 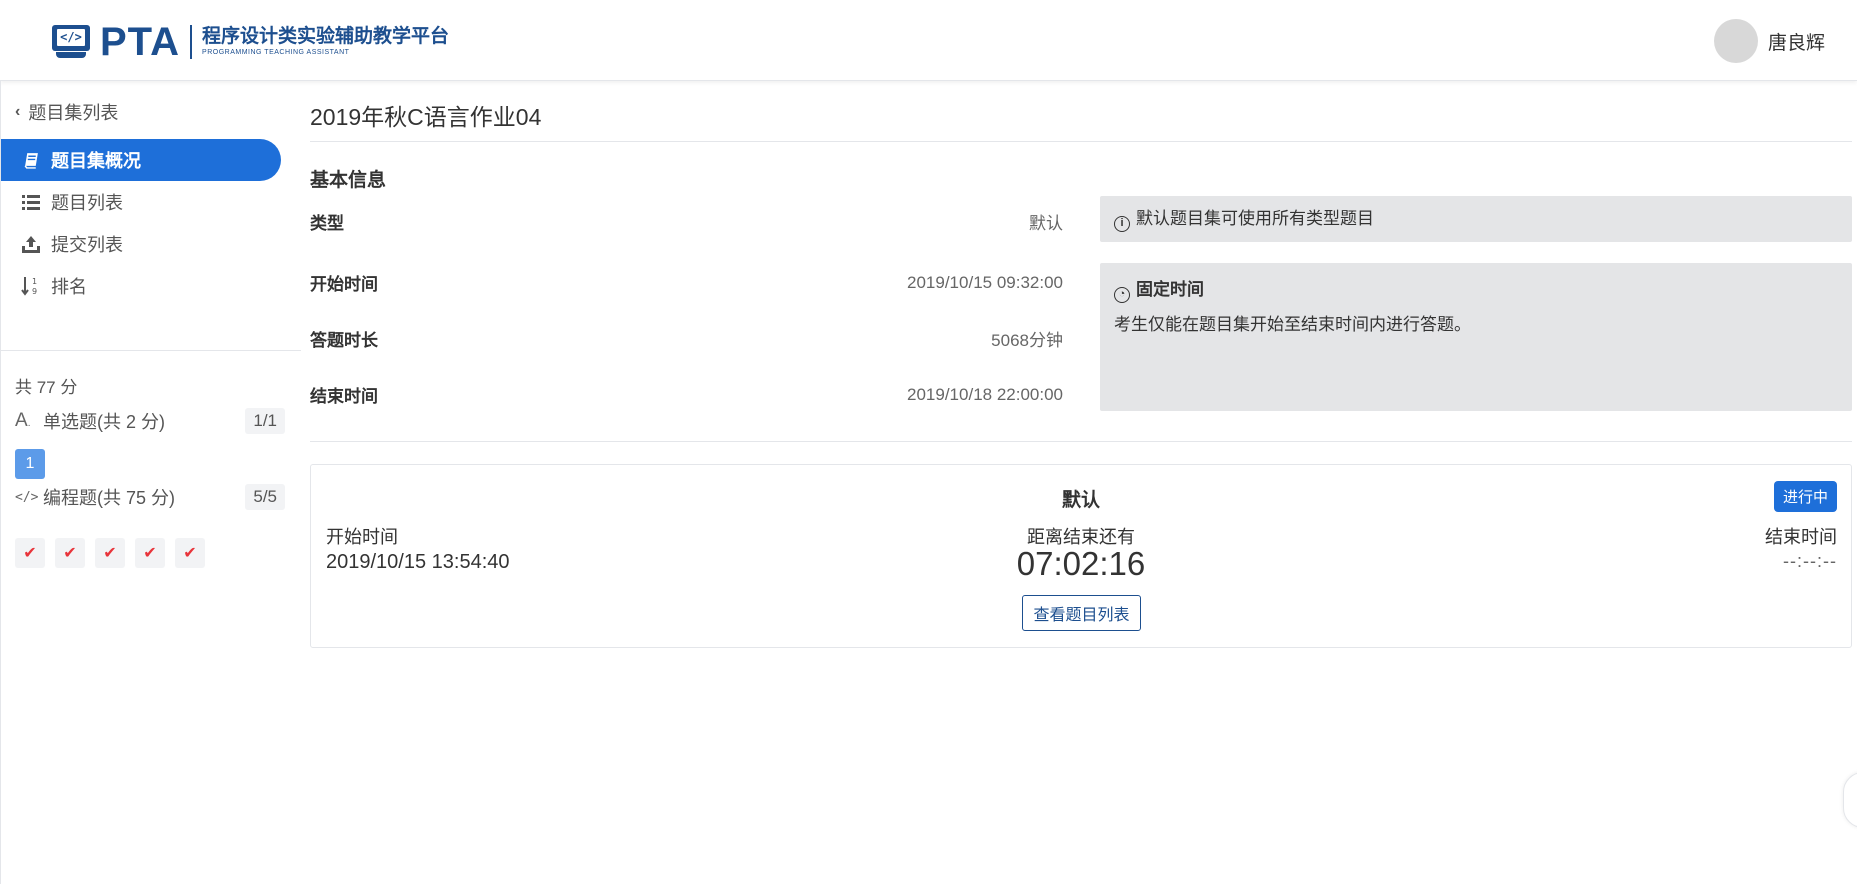 What do you see at coordinates (140, 42) in the screenshot?
I see `logo-wordmark: PTA` at bounding box center [140, 42].